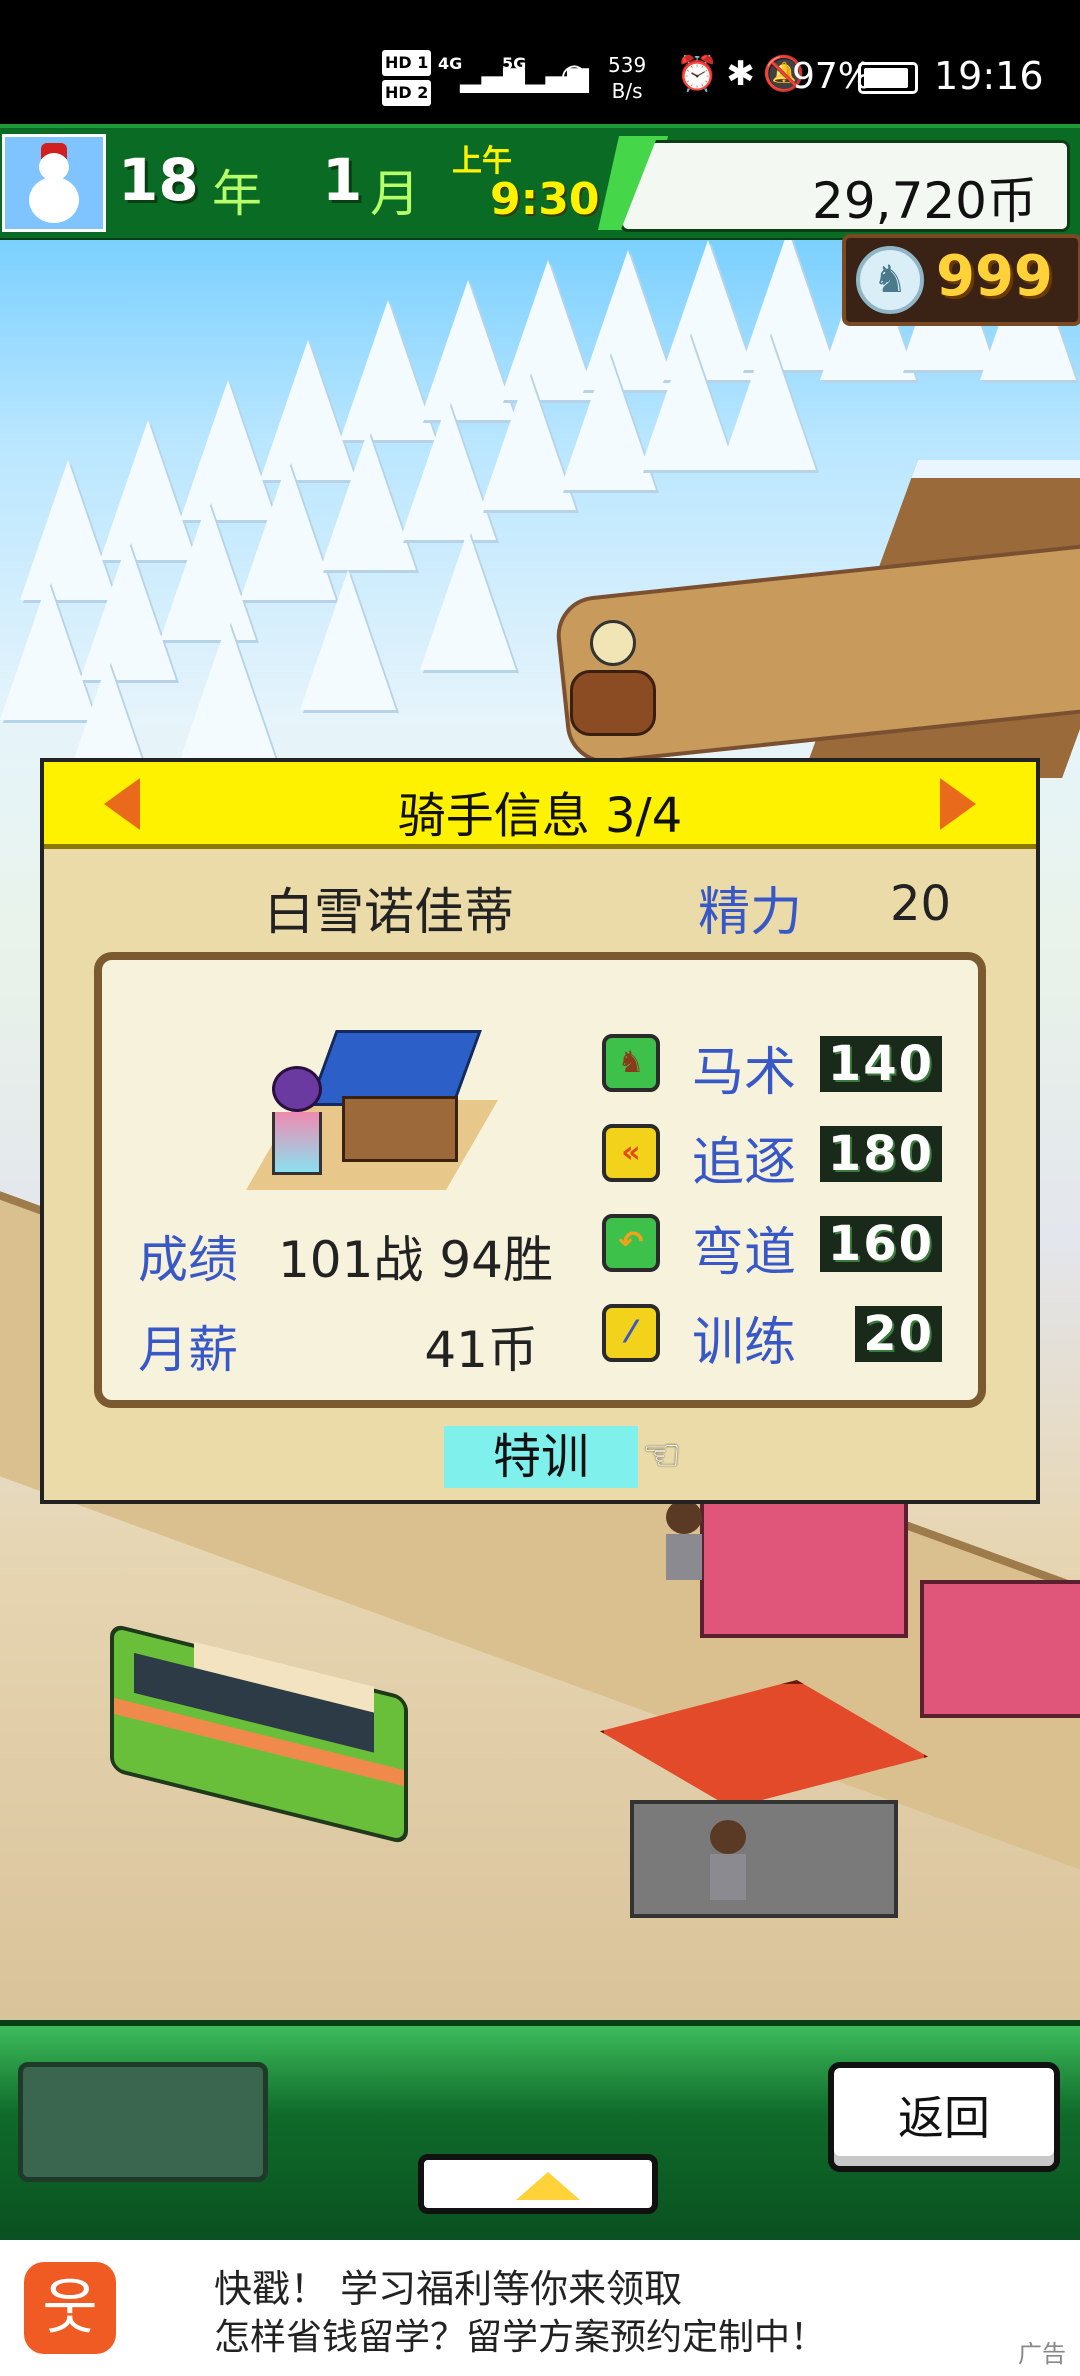  What do you see at coordinates (764, 1859) in the screenshot?
I see `station-base` at bounding box center [764, 1859].